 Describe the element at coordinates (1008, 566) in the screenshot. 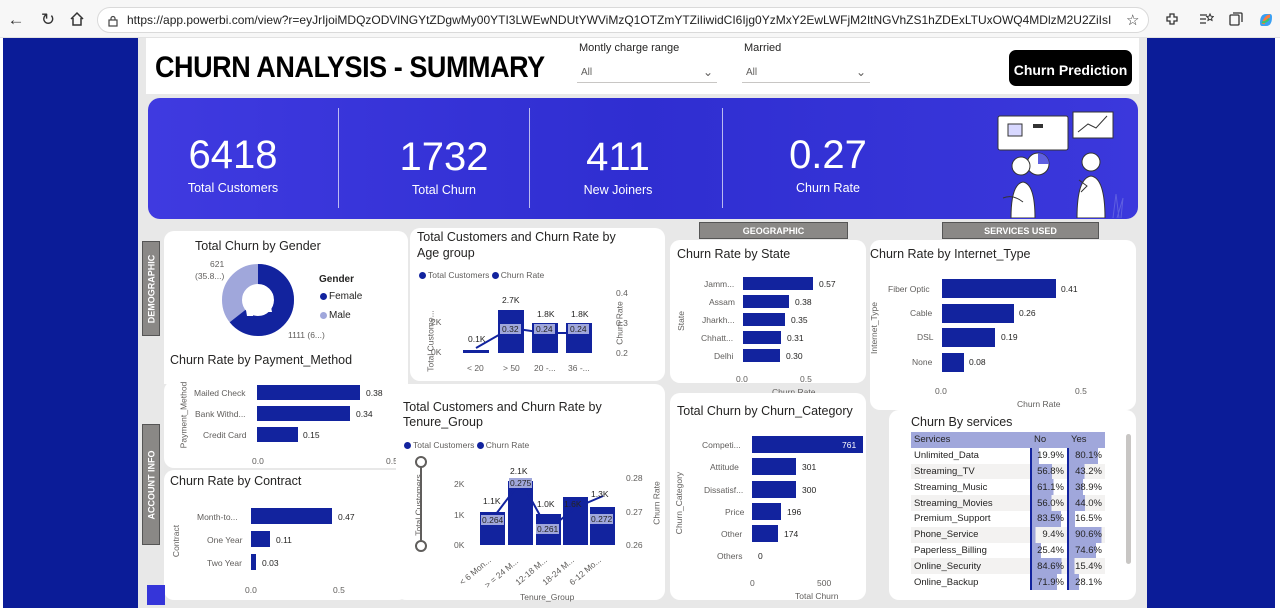

I see `table-row: Online_Security 84.6% 15.4%` at that location.